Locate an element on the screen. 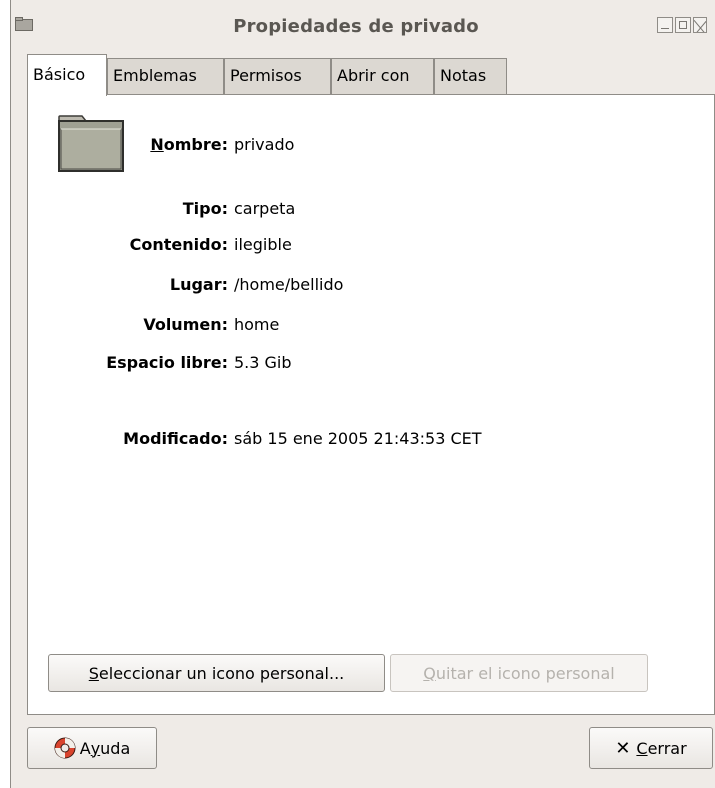 The width and height of the screenshot is (715, 788). minimize-icon is located at coordinates (665, 25).